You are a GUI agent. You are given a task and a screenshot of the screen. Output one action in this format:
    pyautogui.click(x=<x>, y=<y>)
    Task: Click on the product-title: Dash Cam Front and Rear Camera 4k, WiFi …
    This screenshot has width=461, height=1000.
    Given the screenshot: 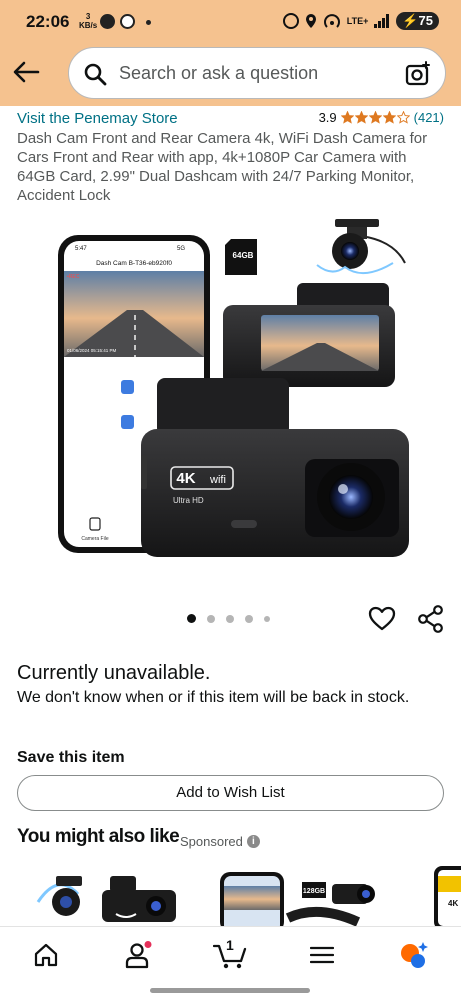 What is the action you would take?
    pyautogui.click(x=222, y=167)
    